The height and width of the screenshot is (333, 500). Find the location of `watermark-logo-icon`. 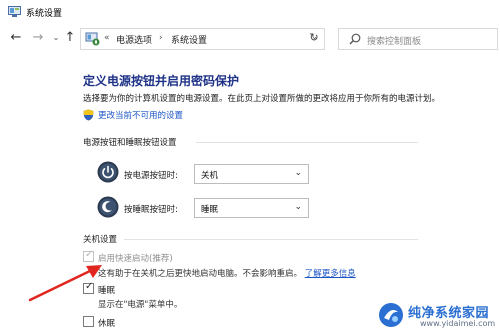

watermark-logo-icon is located at coordinates (391, 315).